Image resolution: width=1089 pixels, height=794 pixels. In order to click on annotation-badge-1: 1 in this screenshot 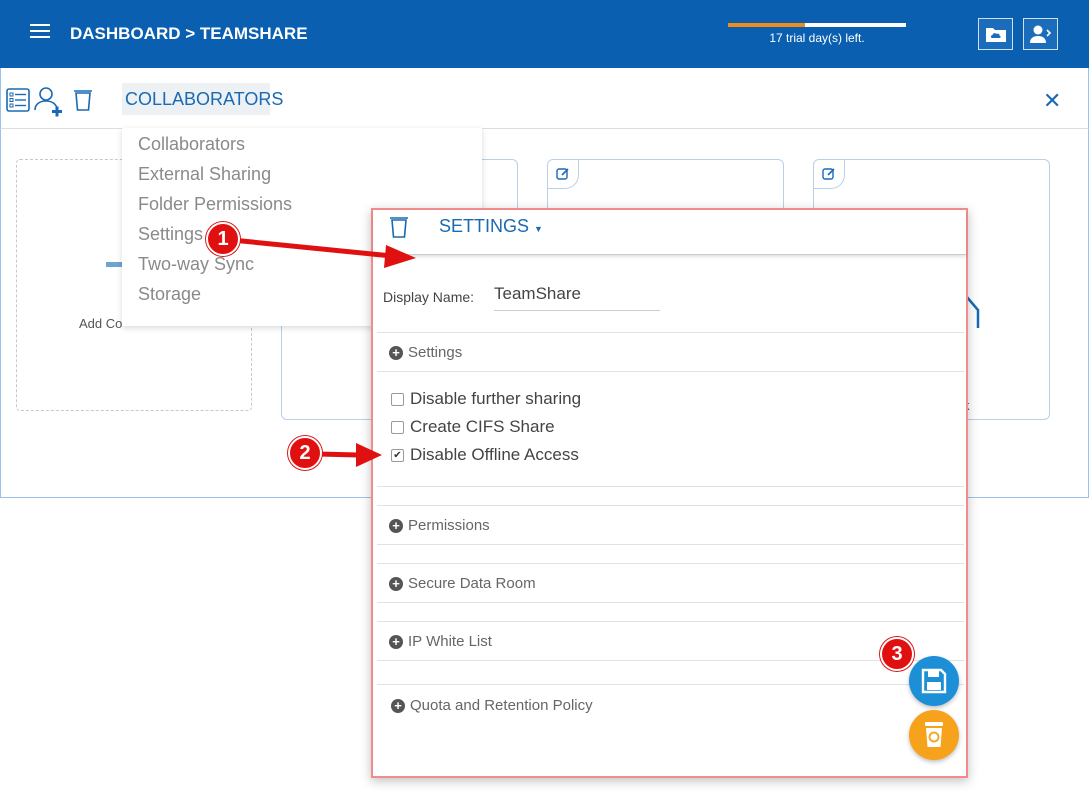, I will do `click(223, 239)`.